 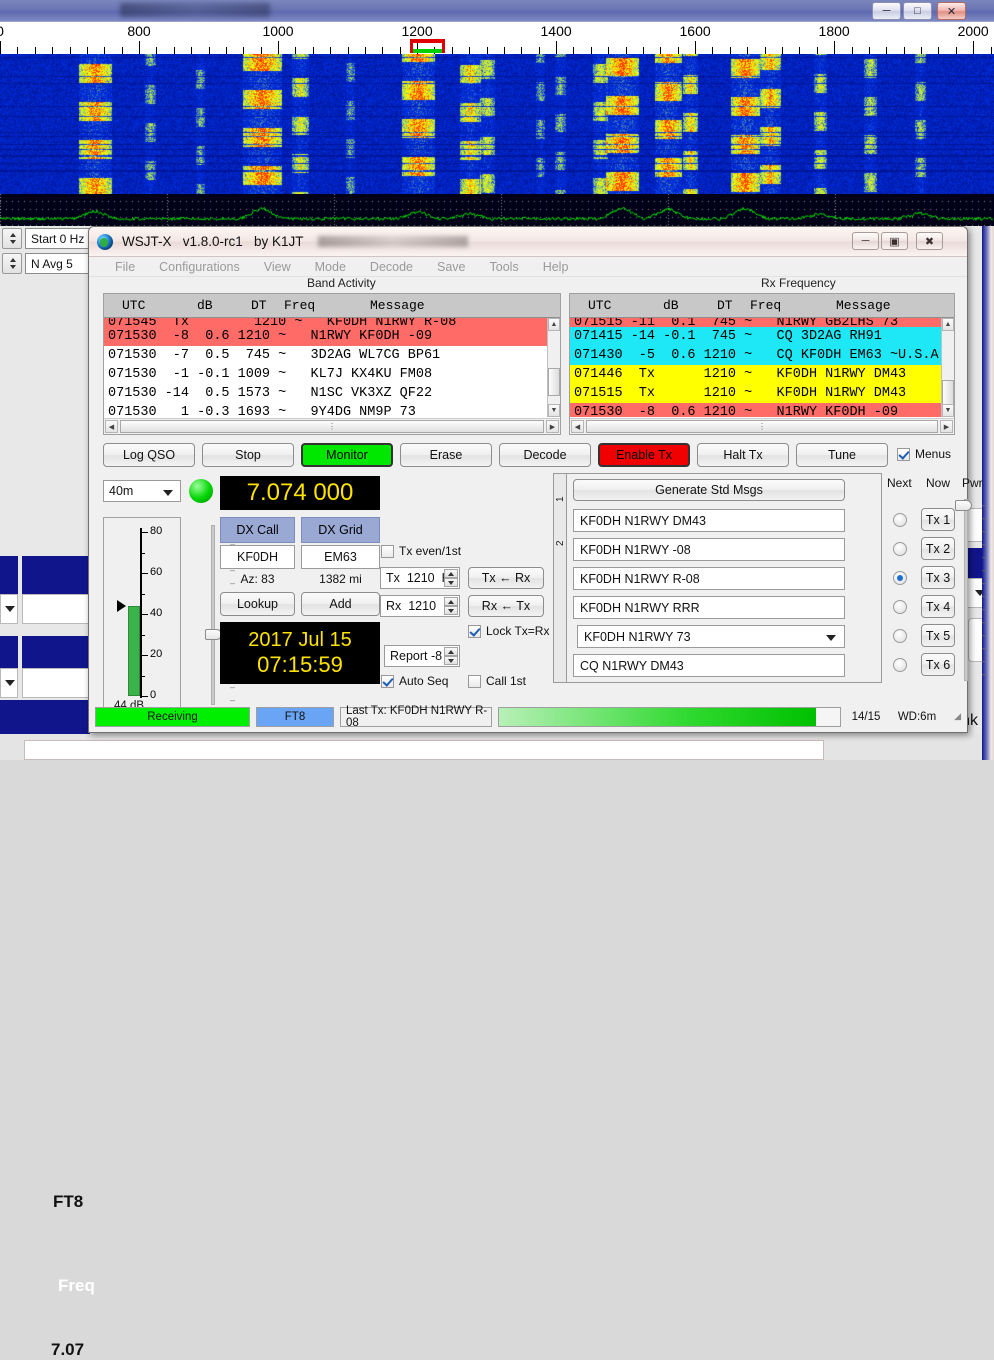 I want to click on lock-tx-rx-checkbox: Lock Tx=Rx, so click(x=508, y=631).